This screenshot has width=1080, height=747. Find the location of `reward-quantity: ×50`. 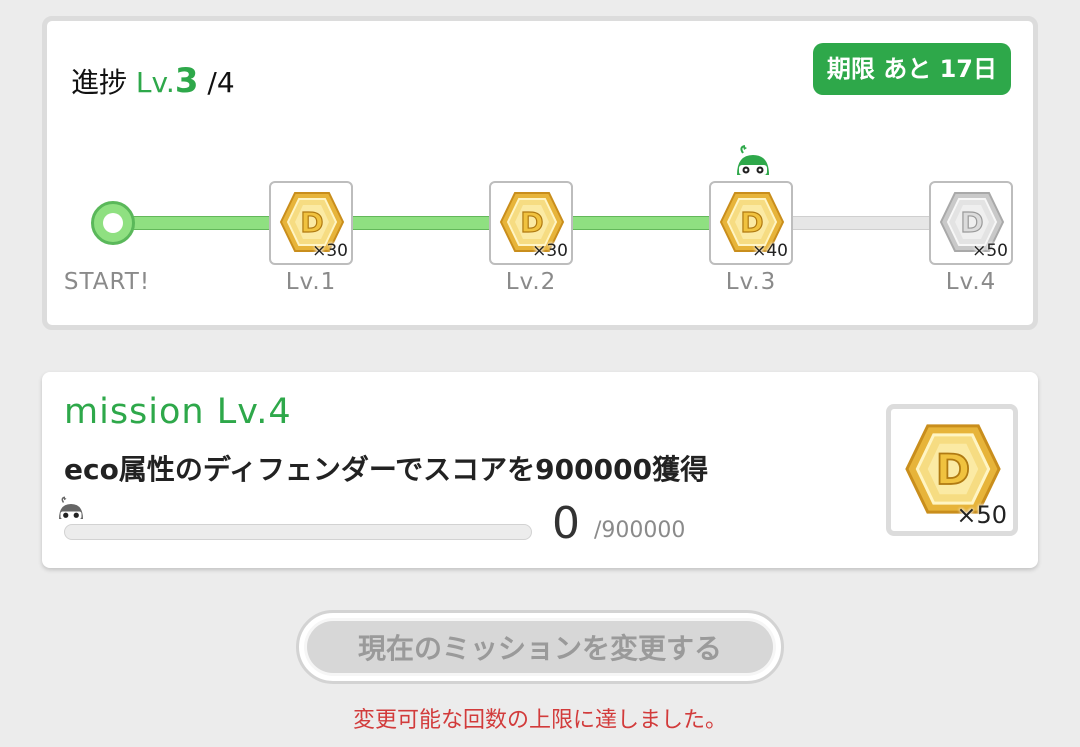

reward-quantity: ×50 is located at coordinates (990, 251).